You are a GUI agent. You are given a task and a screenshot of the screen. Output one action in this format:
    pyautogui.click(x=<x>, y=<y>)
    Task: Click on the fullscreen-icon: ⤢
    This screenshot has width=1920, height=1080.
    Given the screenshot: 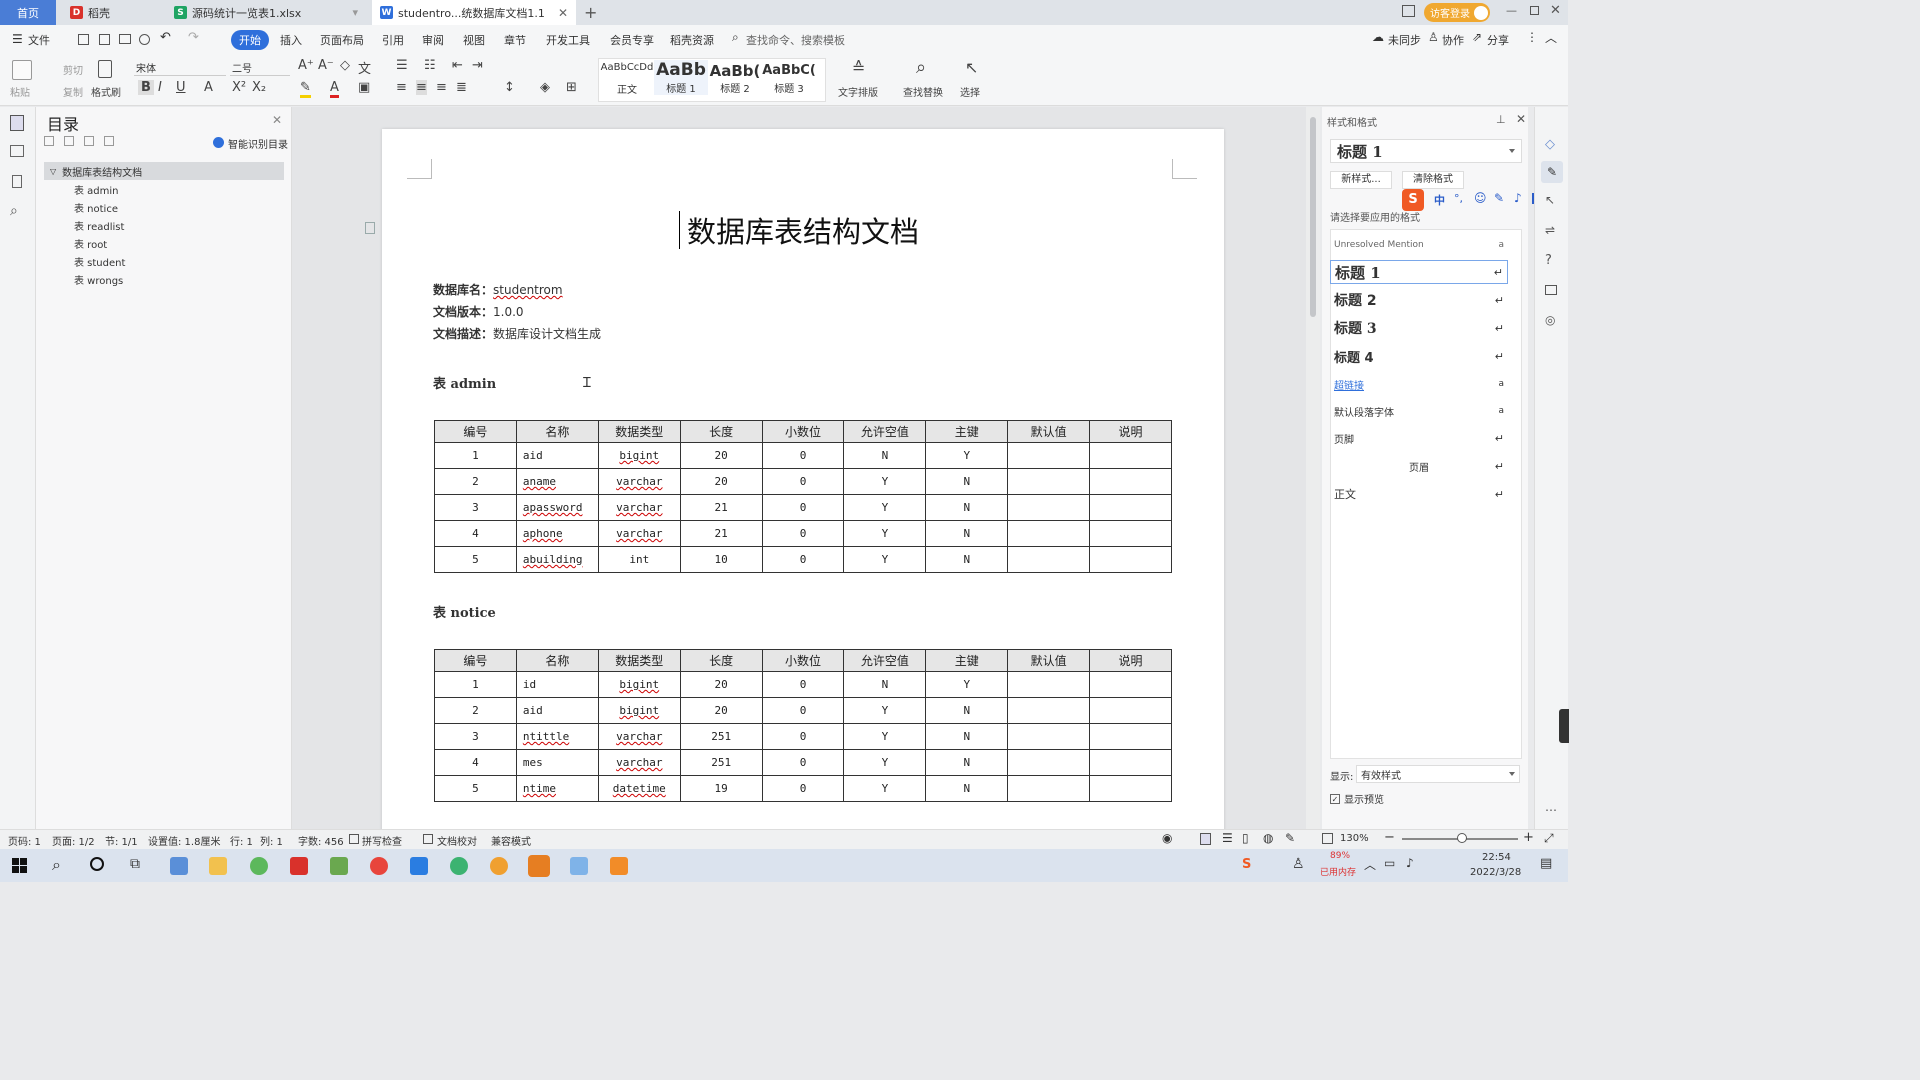 What is the action you would take?
    pyautogui.click(x=1549, y=838)
    